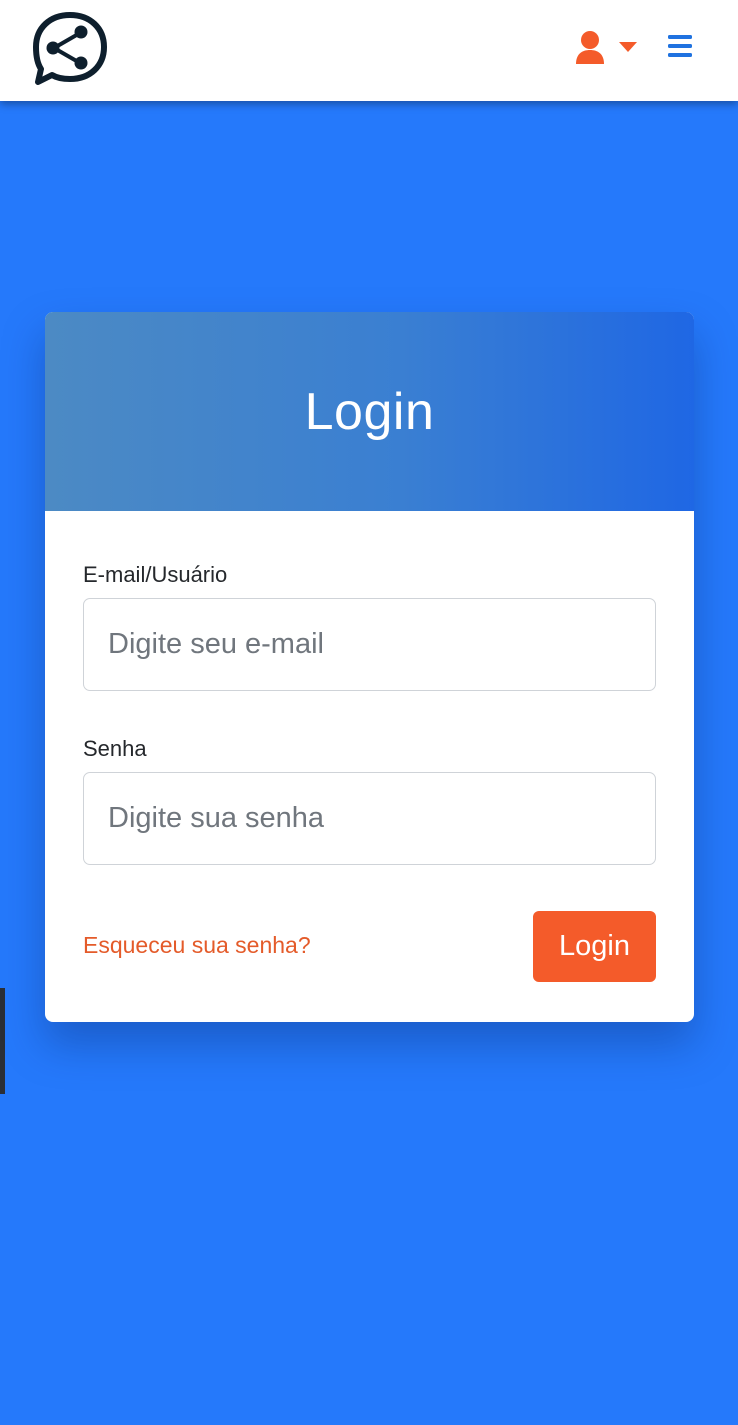 Image resolution: width=738 pixels, height=1425 pixels. Describe the element at coordinates (115, 748) in the screenshot. I see `password-field-label: Senha` at that location.